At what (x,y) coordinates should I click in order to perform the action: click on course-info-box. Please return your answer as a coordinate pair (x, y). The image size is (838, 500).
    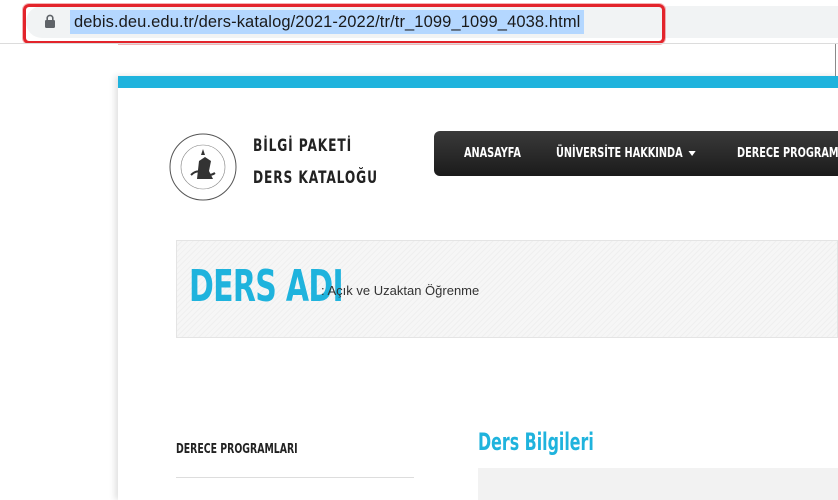
    Looking at the image, I should click on (658, 484).